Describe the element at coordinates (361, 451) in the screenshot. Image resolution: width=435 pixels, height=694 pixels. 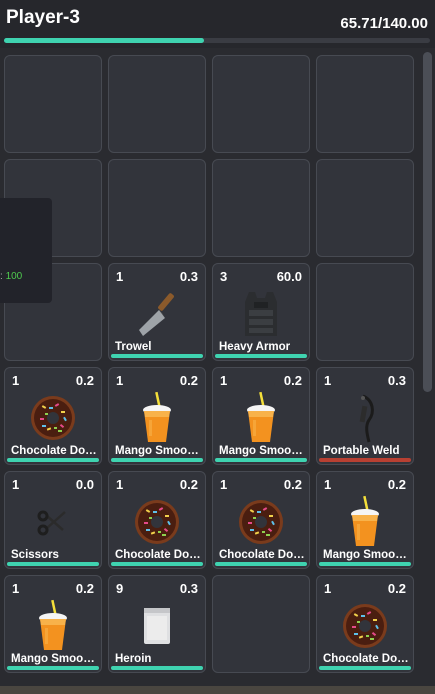
I see `item-label: Portable Weld` at that location.